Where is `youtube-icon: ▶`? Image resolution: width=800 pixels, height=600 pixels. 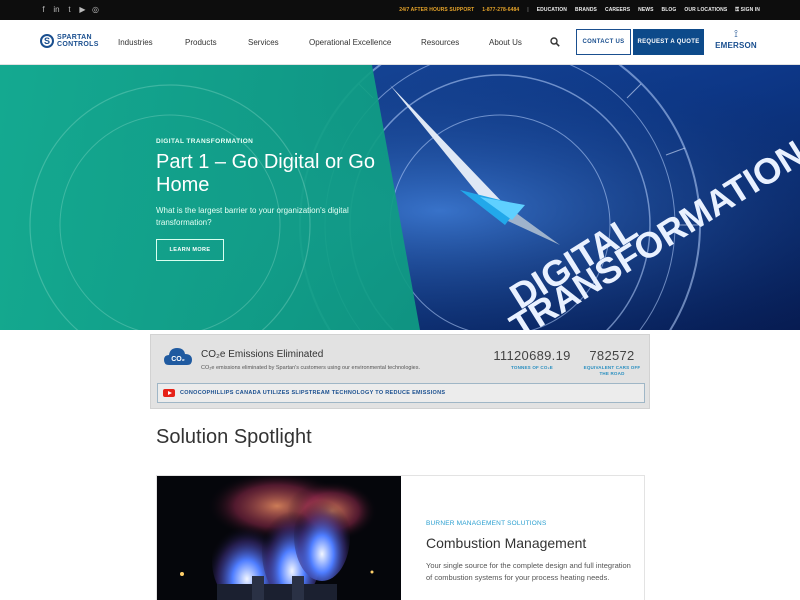
youtube-icon: ▶ is located at coordinates (82, 10).